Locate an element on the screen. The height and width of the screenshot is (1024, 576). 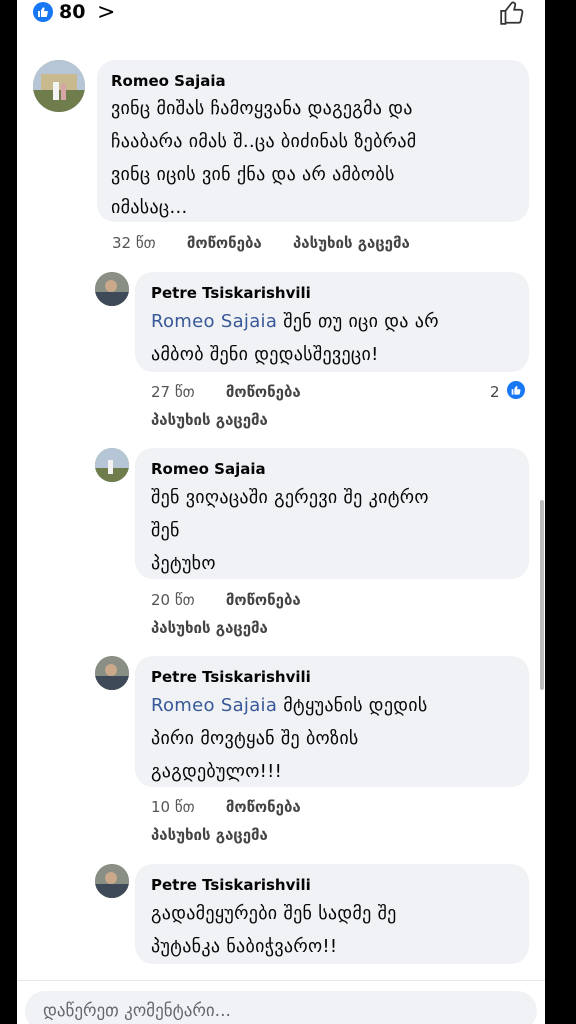
comment-time: 20 წთ is located at coordinates (173, 600).